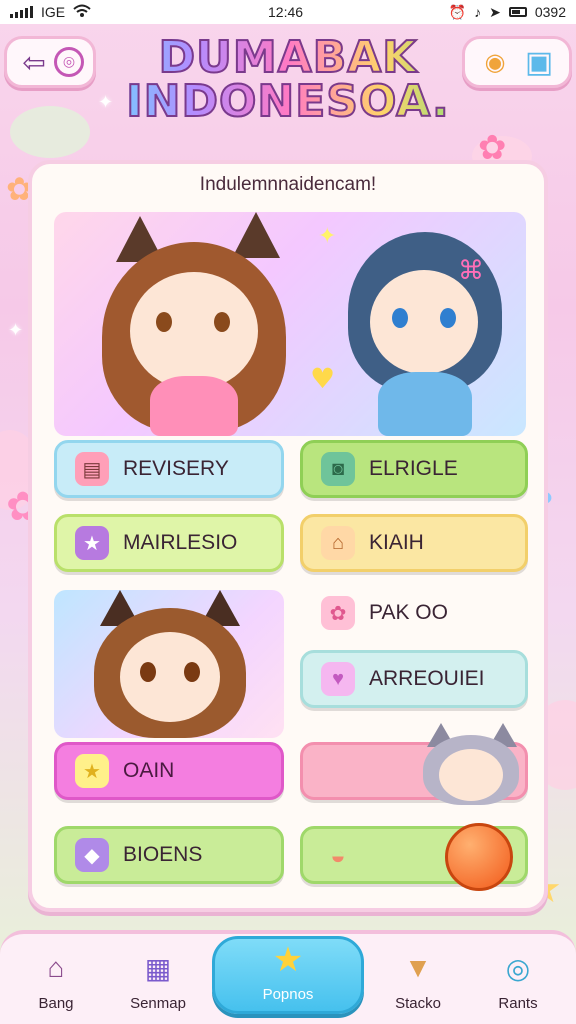  I want to click on ring-icon: ◉, so click(495, 62).